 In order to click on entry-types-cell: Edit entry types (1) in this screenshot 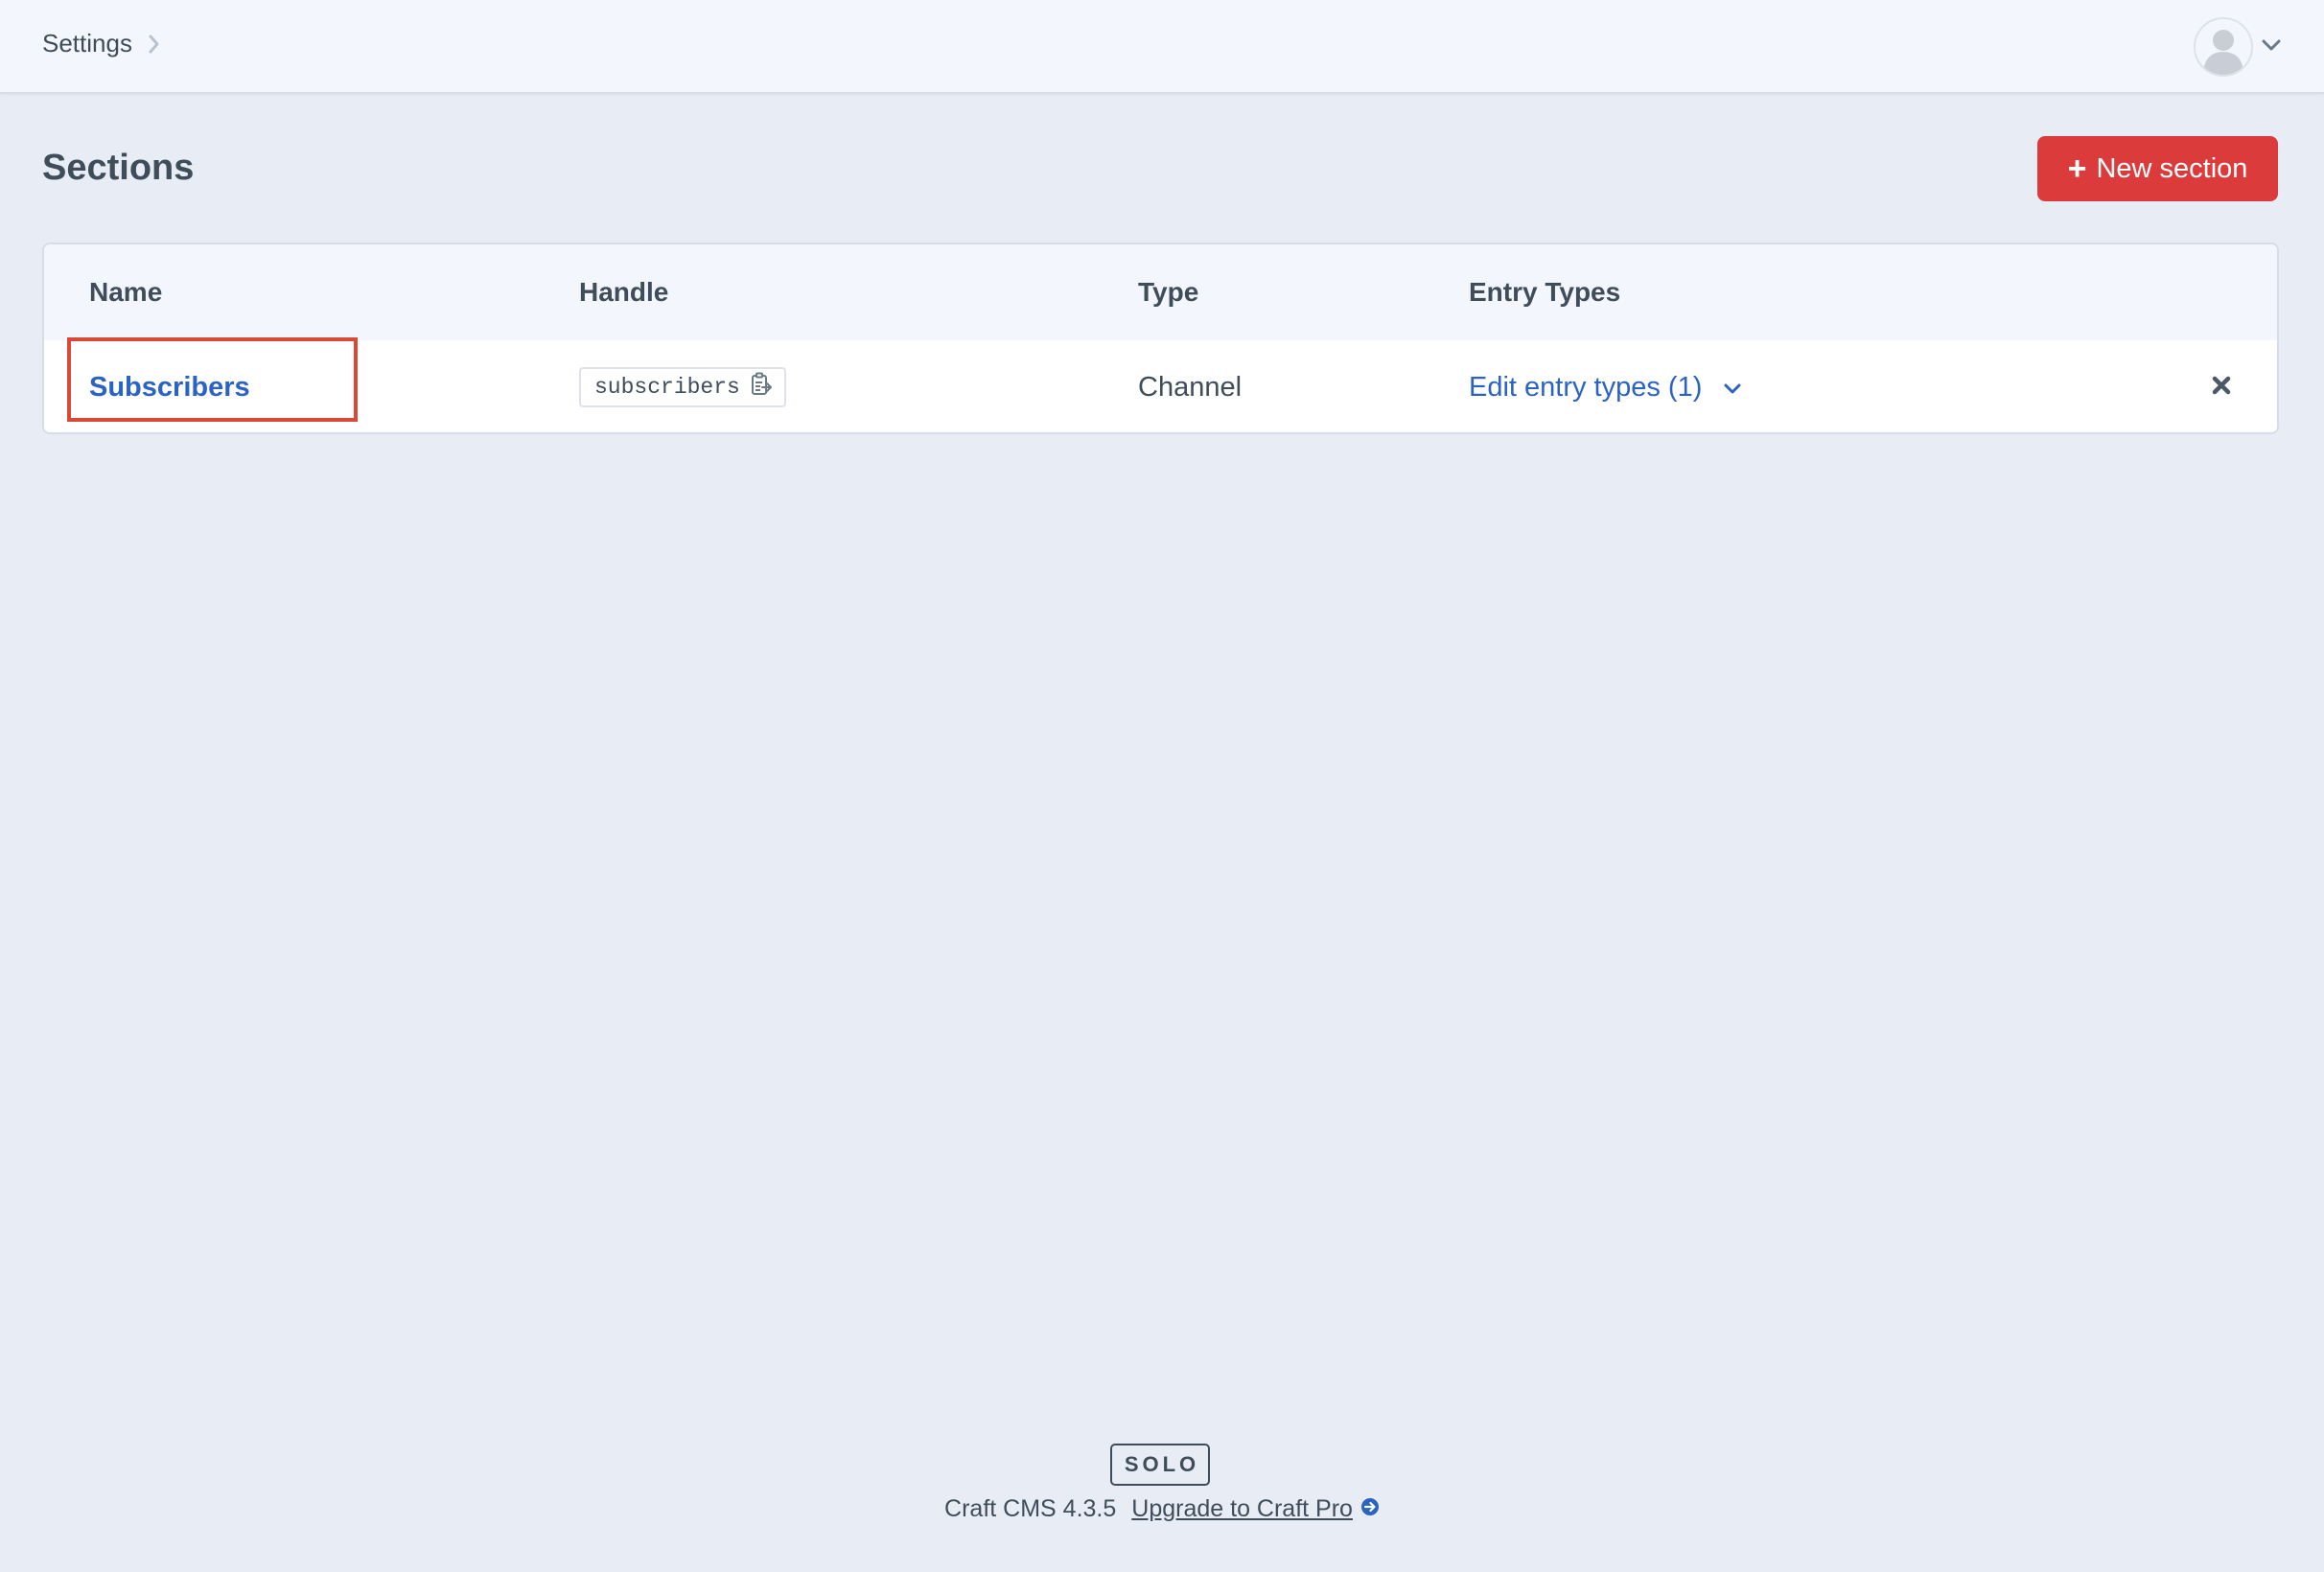, I will do `click(1605, 386)`.